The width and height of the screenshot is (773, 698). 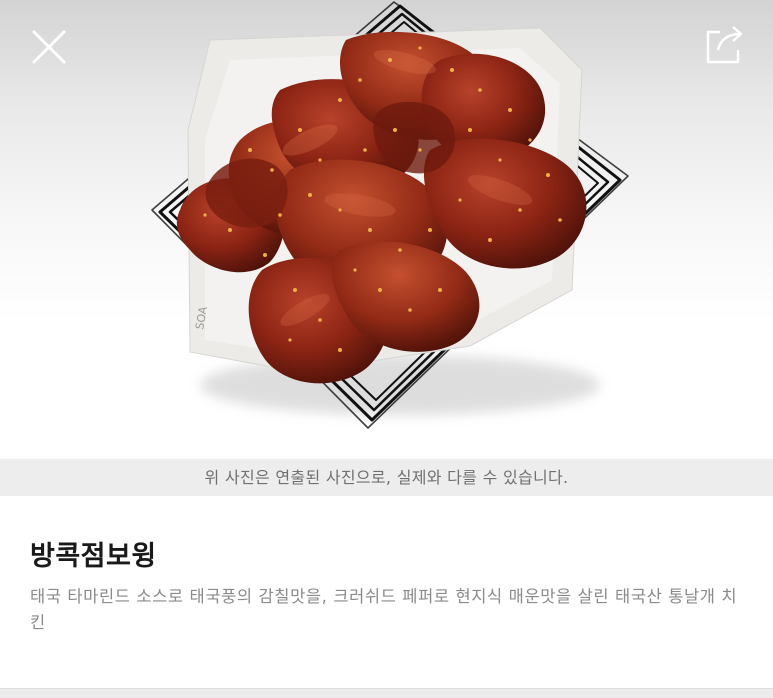 I want to click on close-icon, so click(x=49, y=47).